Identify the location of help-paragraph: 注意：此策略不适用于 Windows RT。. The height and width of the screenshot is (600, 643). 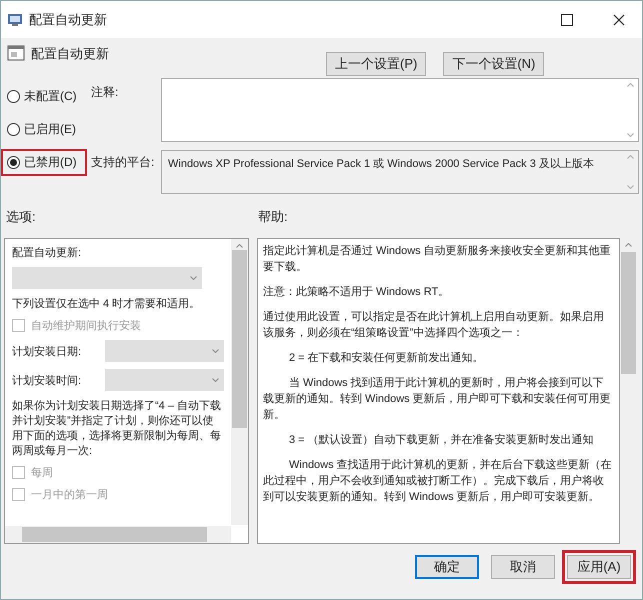
(356, 292).